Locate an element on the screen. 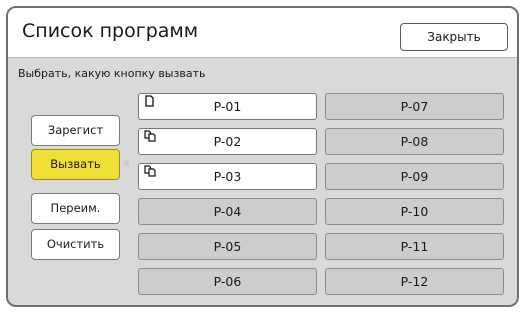 This screenshot has height=313, width=525. program-label: P-03 is located at coordinates (227, 176).